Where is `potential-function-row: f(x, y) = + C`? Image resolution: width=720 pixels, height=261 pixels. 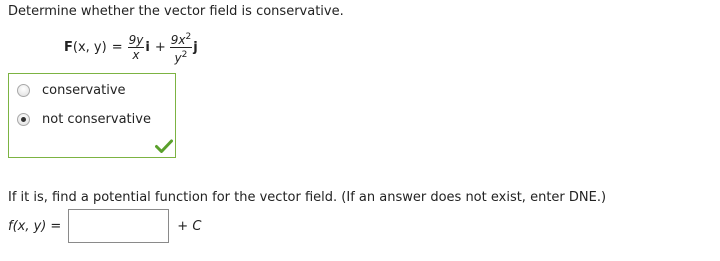
potential-function-row: f(x, y) = + C is located at coordinates (104, 226).